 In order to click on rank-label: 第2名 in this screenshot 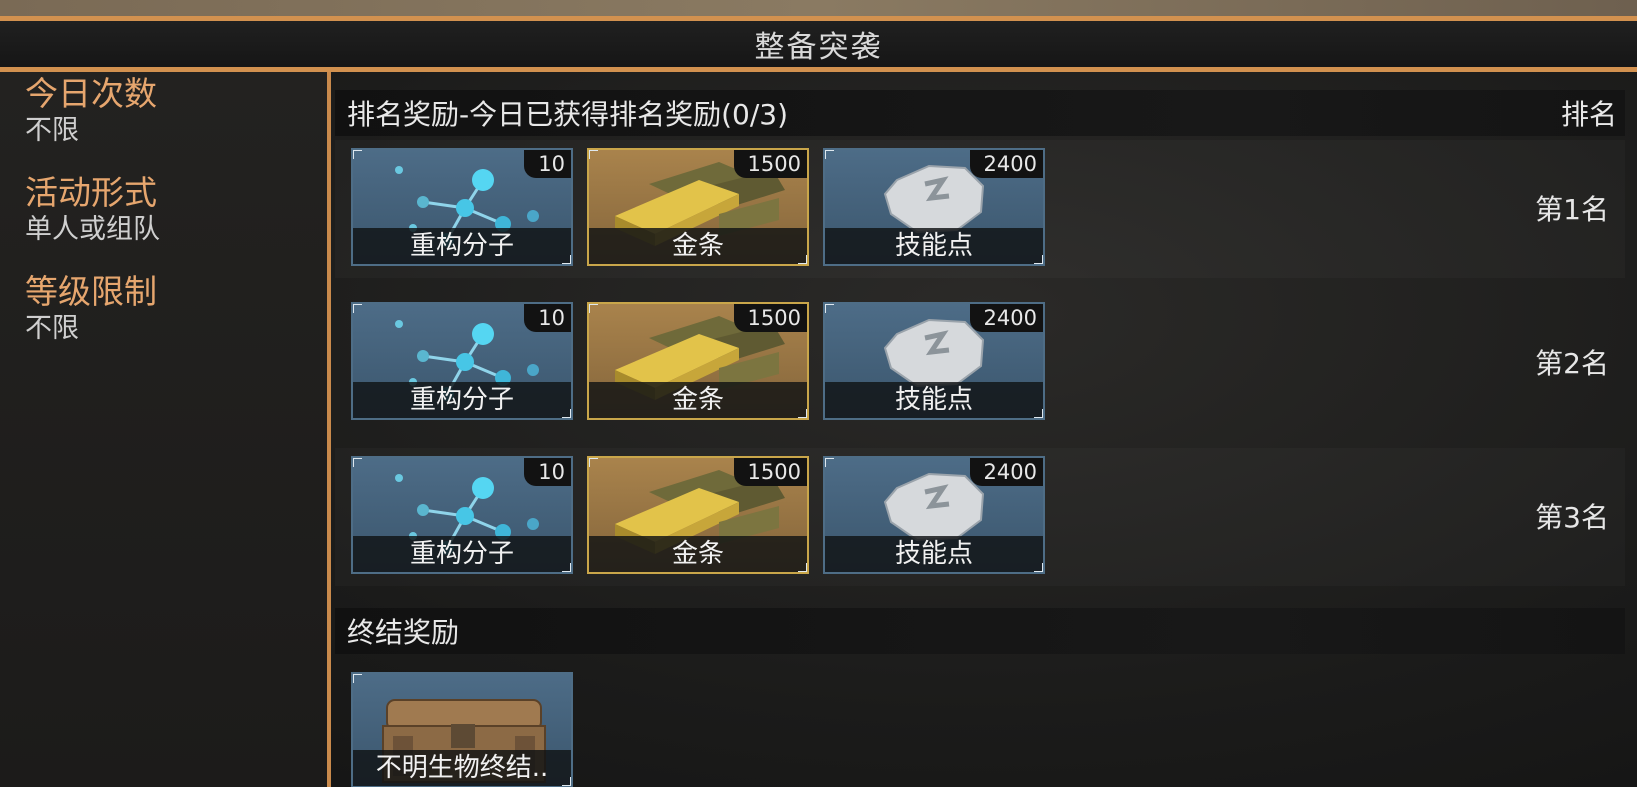, I will do `click(1572, 363)`.